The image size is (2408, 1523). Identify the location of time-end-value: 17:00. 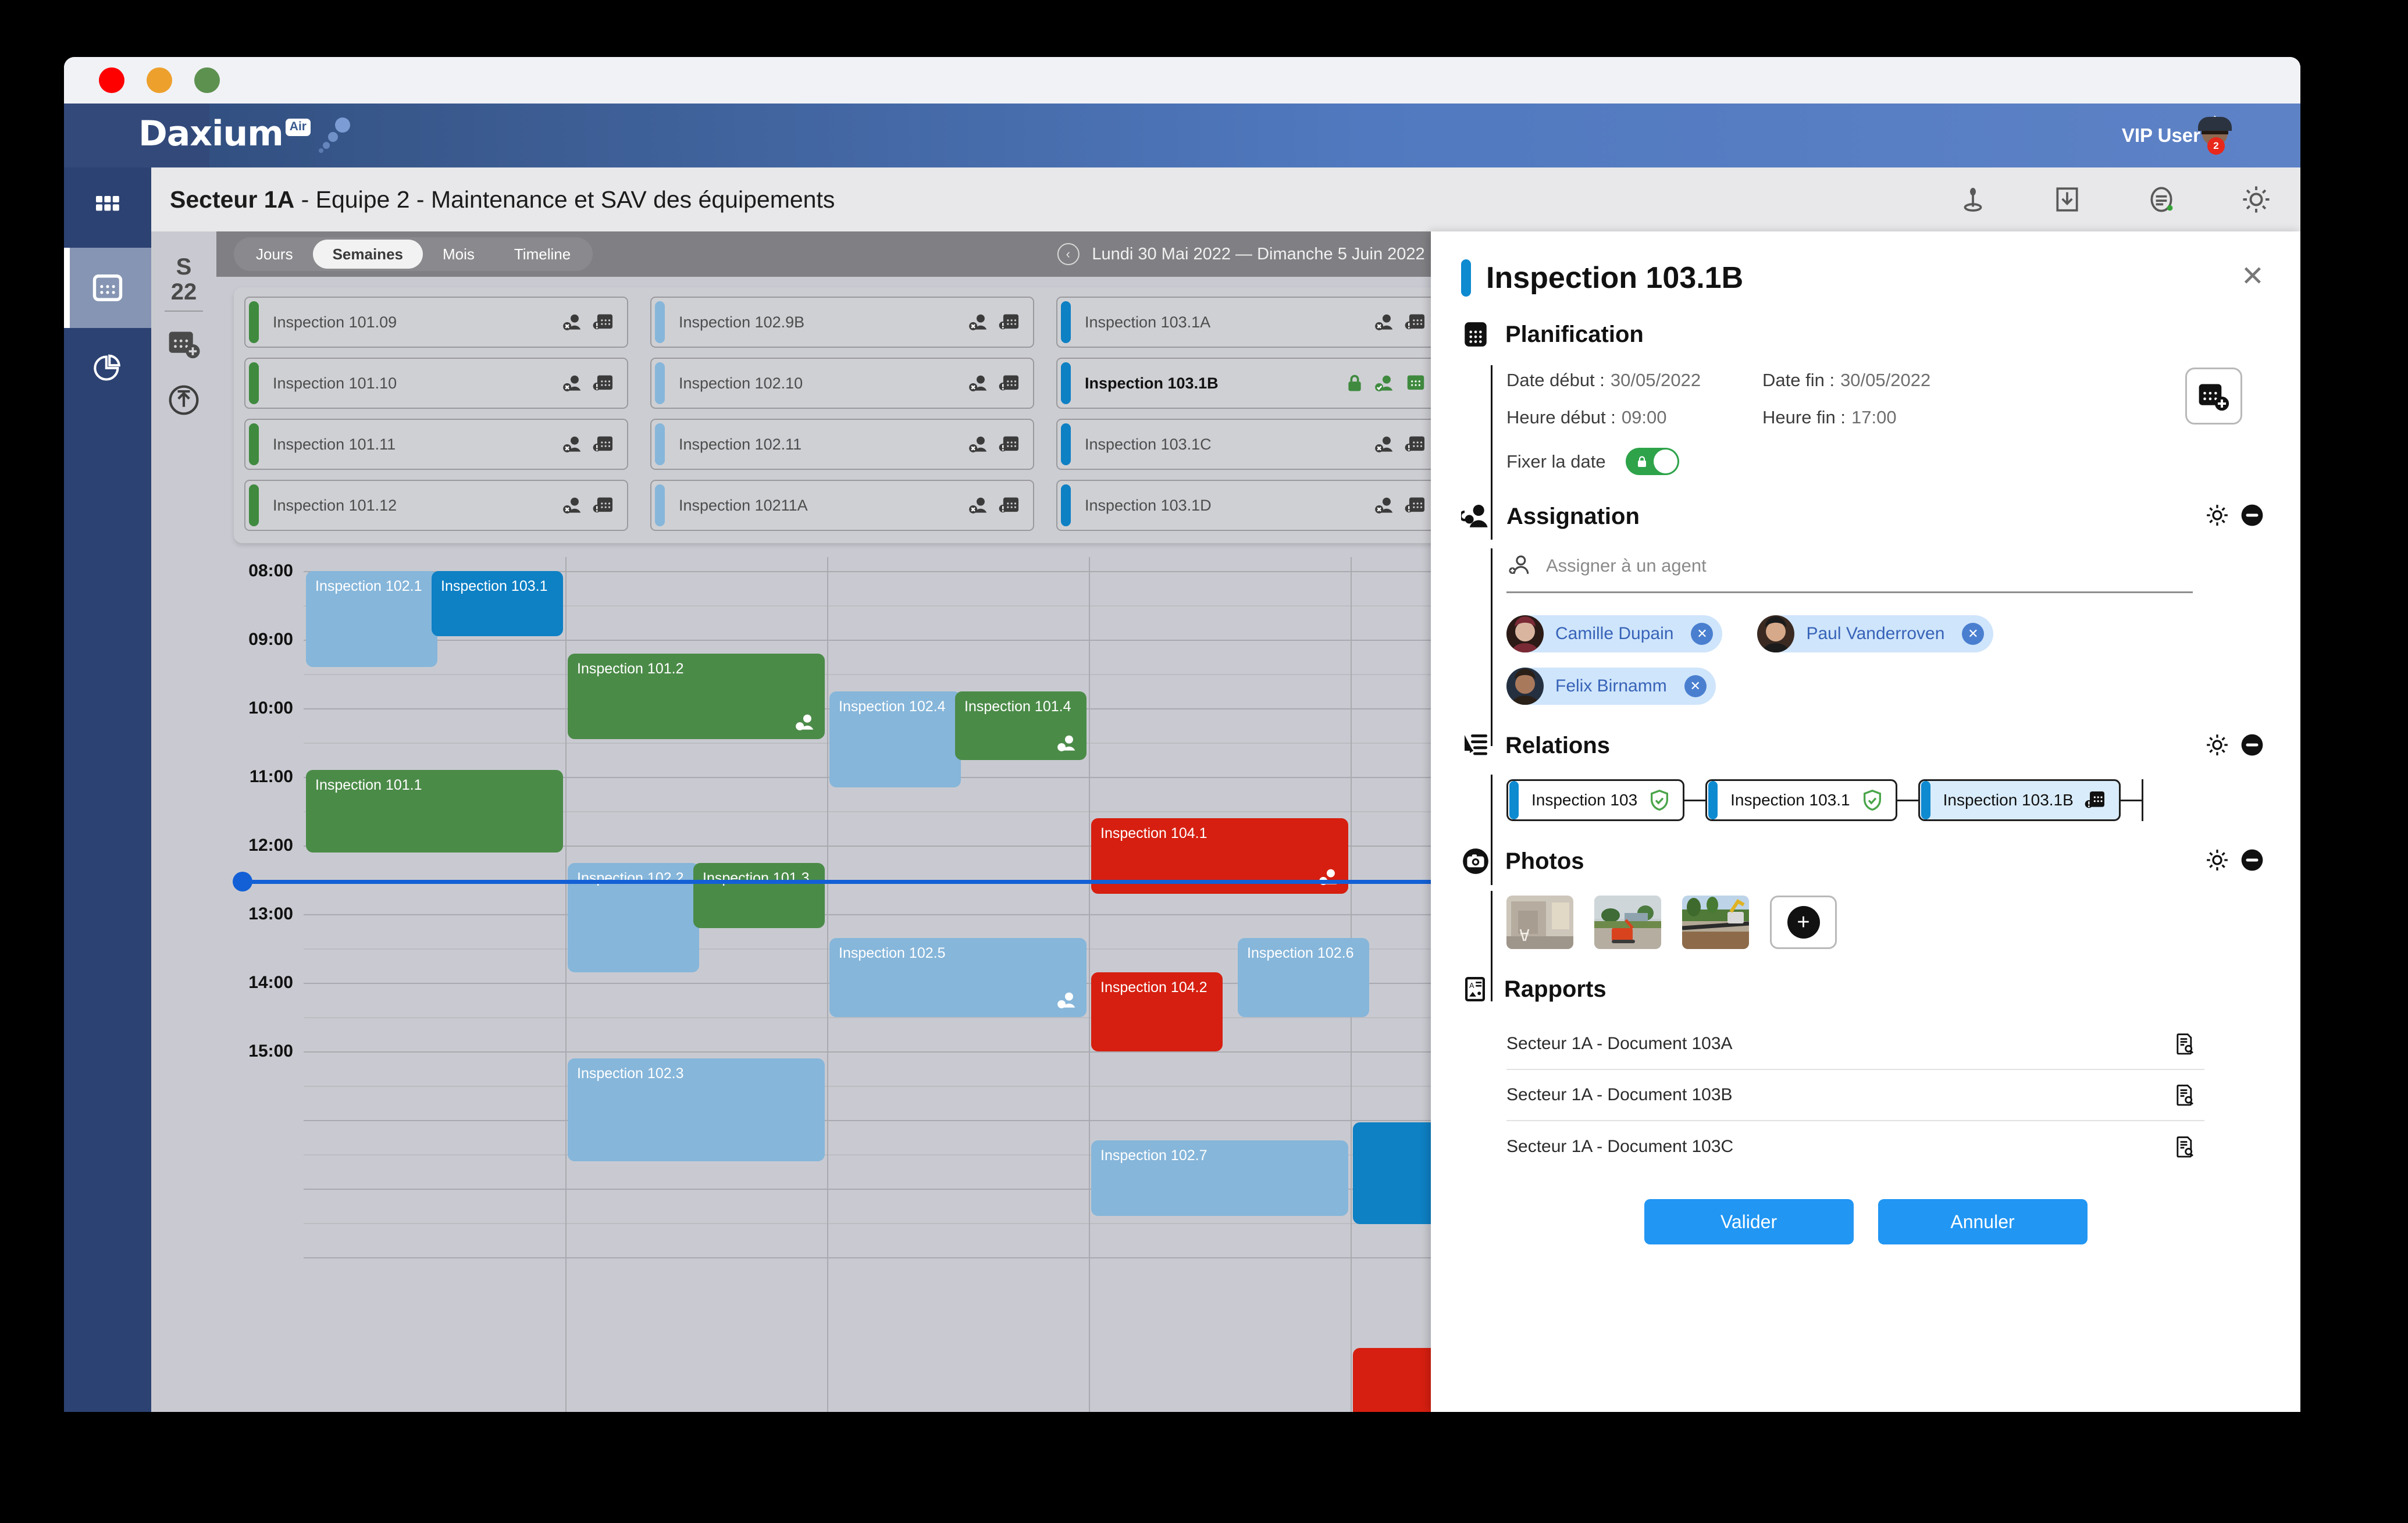
(1874, 417).